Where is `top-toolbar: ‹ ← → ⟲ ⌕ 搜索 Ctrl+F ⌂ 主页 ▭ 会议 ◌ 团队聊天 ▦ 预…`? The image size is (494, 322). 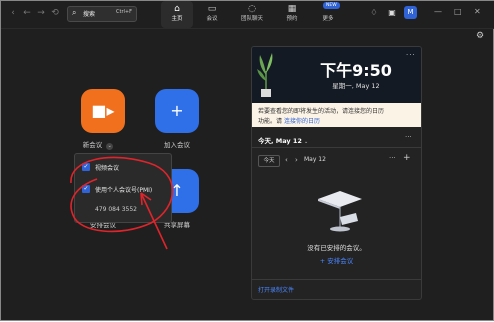
top-toolbar: ‹ ← → ⟲ ⌕ 搜索 Ctrl+F ⌂ 主页 ▭ 会议 ◌ 团队聊天 ▦ 预… is located at coordinates (247, 15).